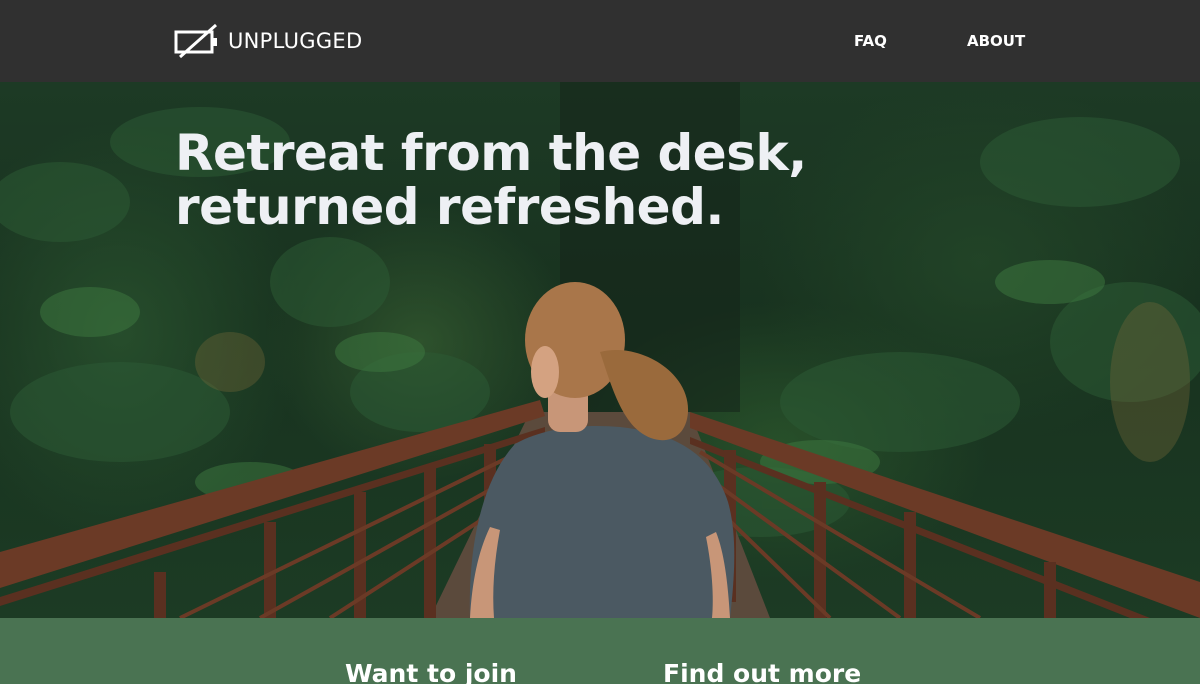 Image resolution: width=1200 pixels, height=684 pixels. I want to click on unplugged-battery-icon, so click(197, 41).